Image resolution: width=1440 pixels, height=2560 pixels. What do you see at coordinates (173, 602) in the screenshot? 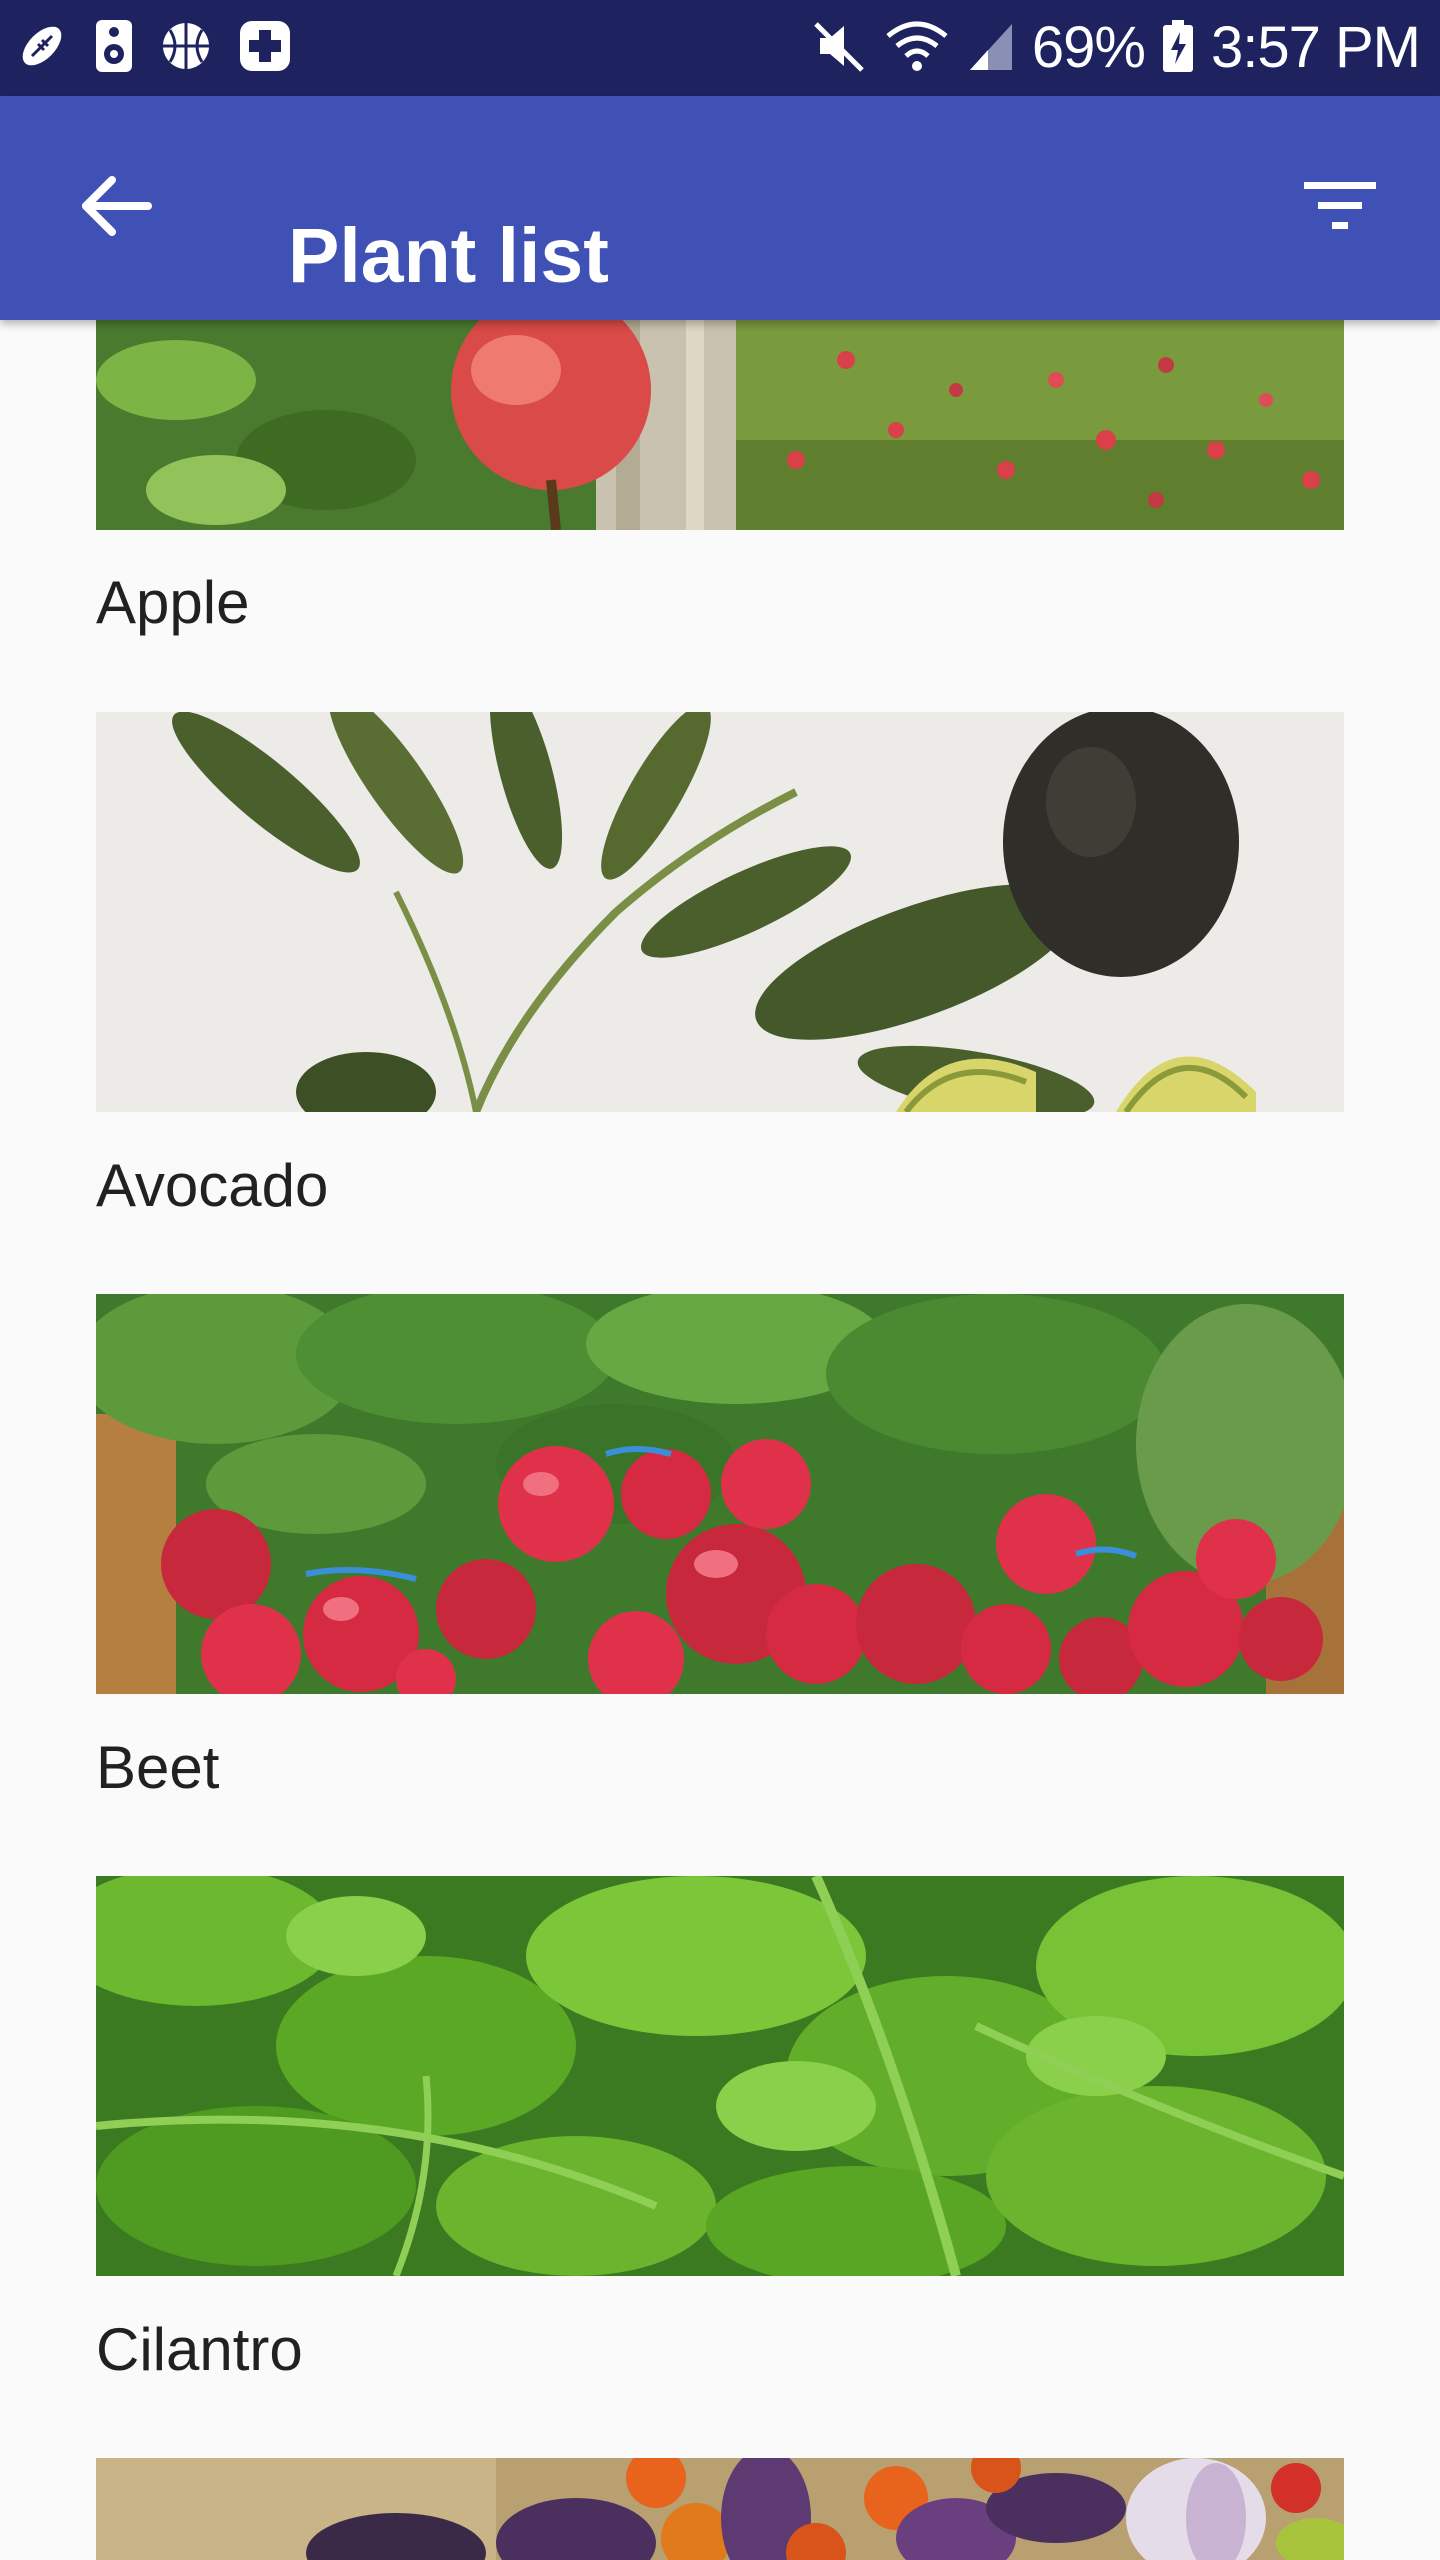
I see `plant-name: Apple` at bounding box center [173, 602].